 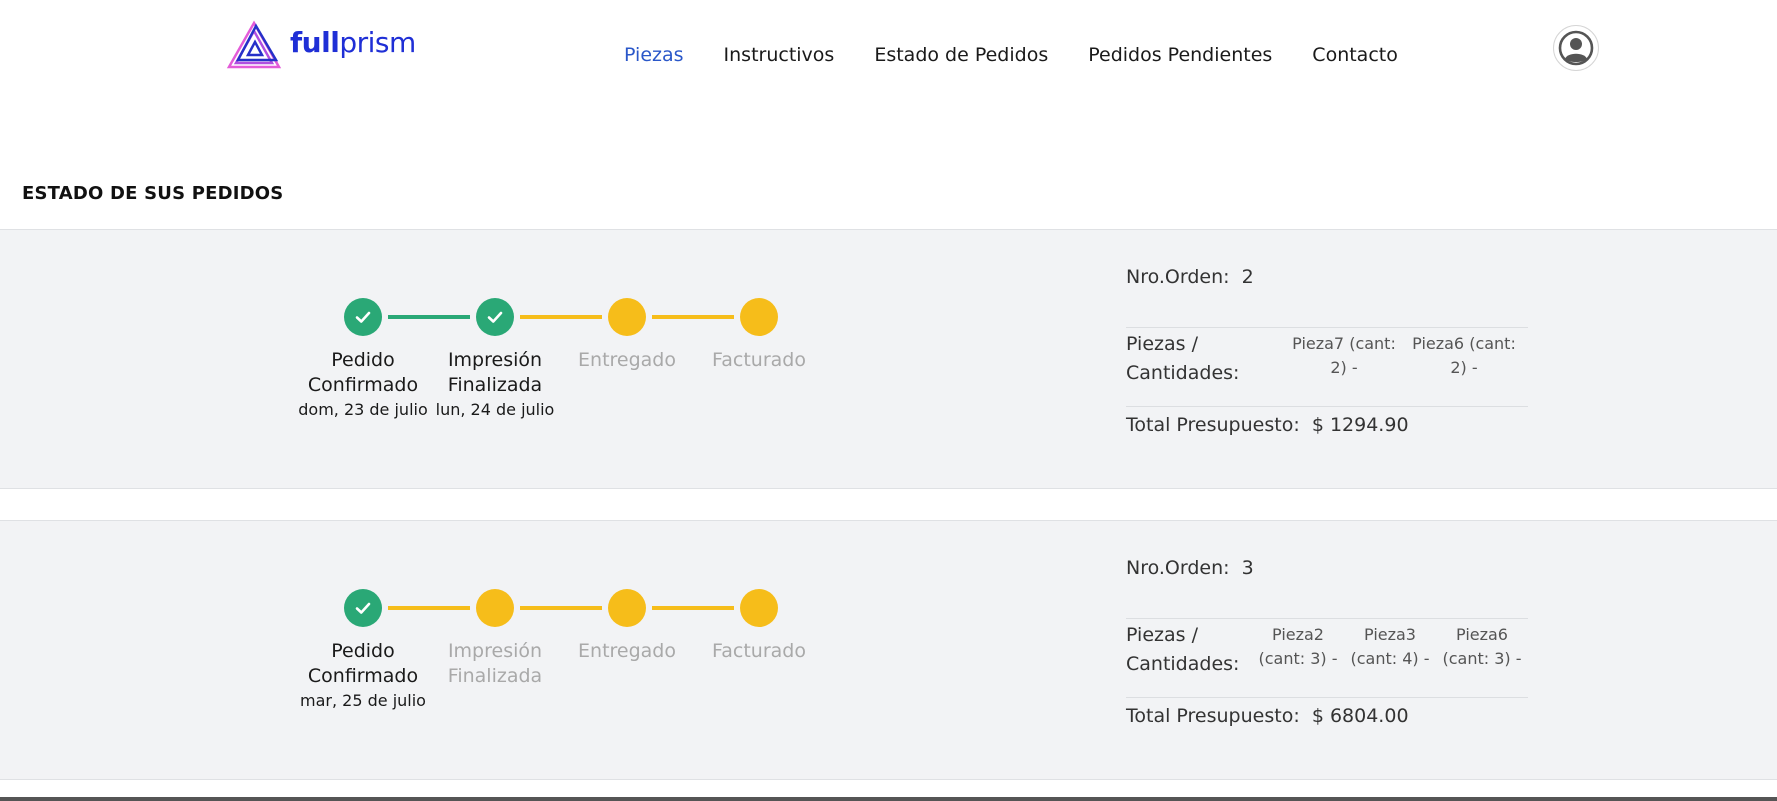 I want to click on status-step-impresion: Impresión Finalizada lun, 24 de julio, so click(x=495, y=358).